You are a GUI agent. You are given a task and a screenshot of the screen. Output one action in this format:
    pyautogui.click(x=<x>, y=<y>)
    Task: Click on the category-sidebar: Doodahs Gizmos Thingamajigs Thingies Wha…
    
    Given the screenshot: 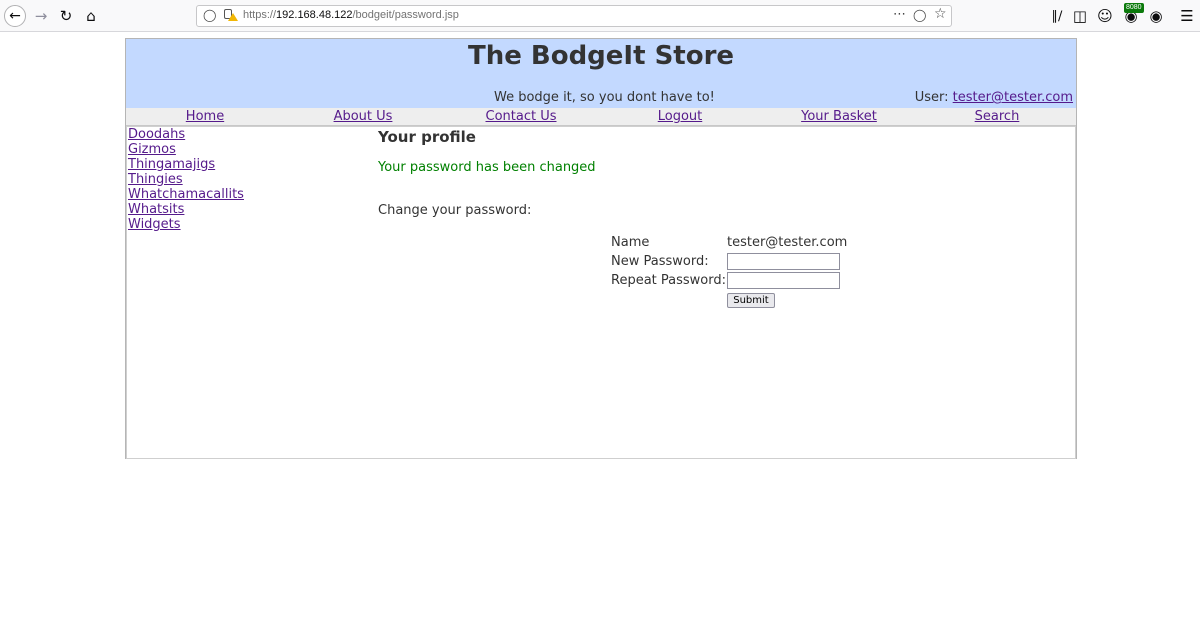 What is the action you would take?
    pyautogui.click(x=228, y=179)
    